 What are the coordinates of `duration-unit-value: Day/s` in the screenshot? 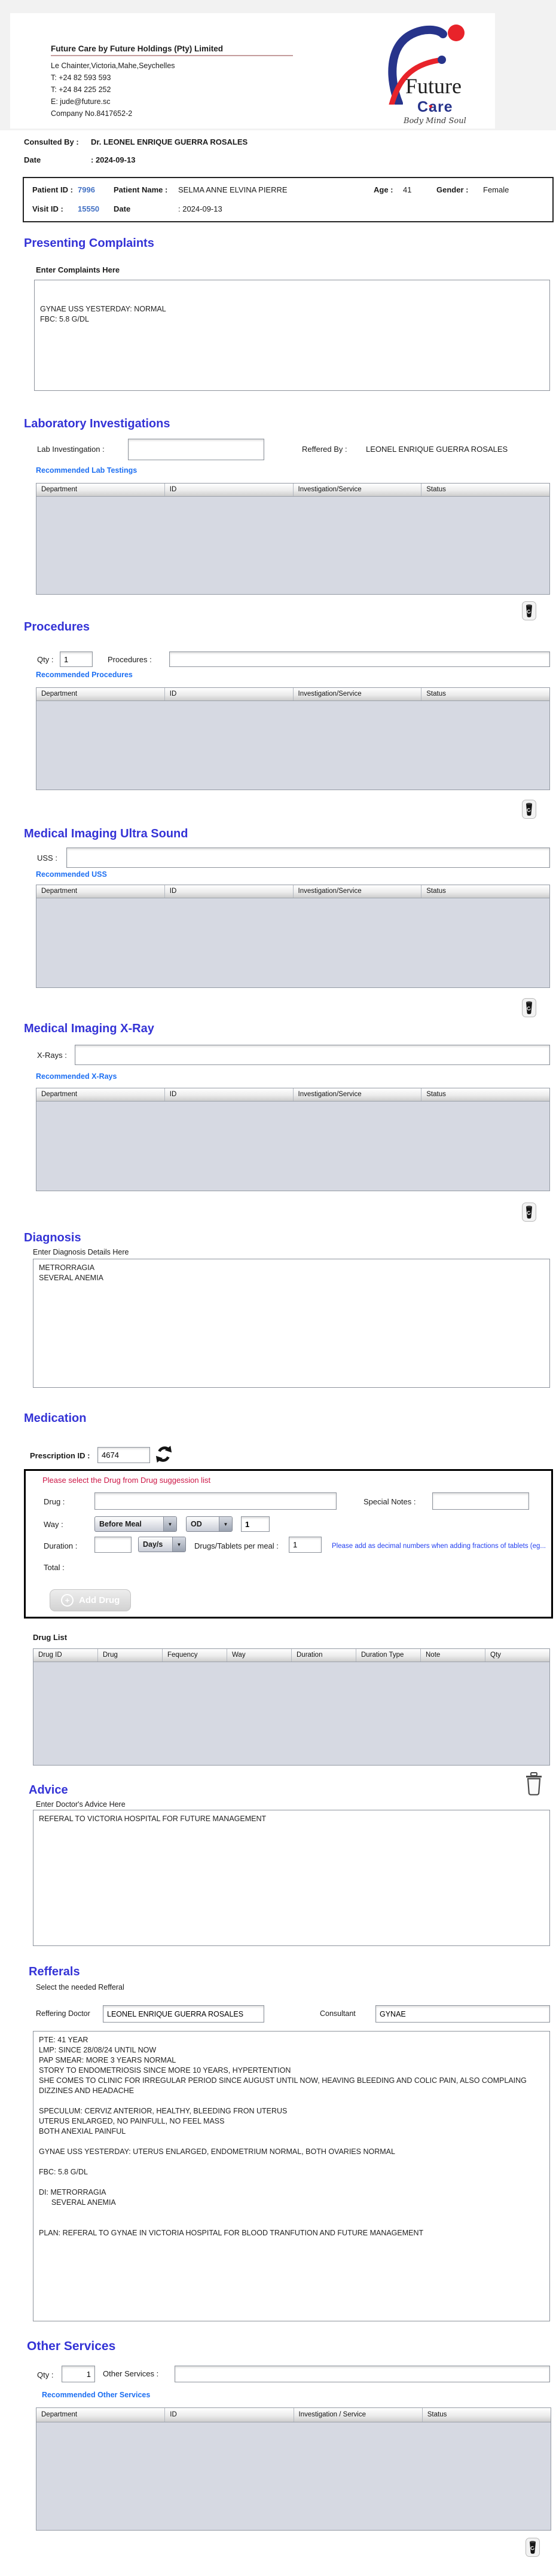 It's located at (153, 1544).